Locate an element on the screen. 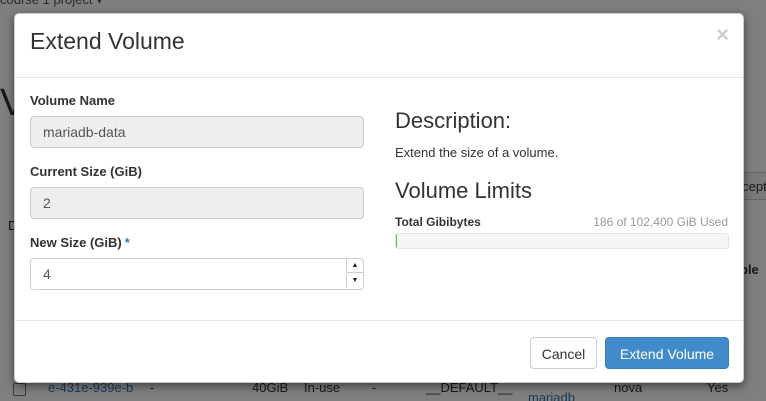  cancel-button: Cancel is located at coordinates (563, 353).